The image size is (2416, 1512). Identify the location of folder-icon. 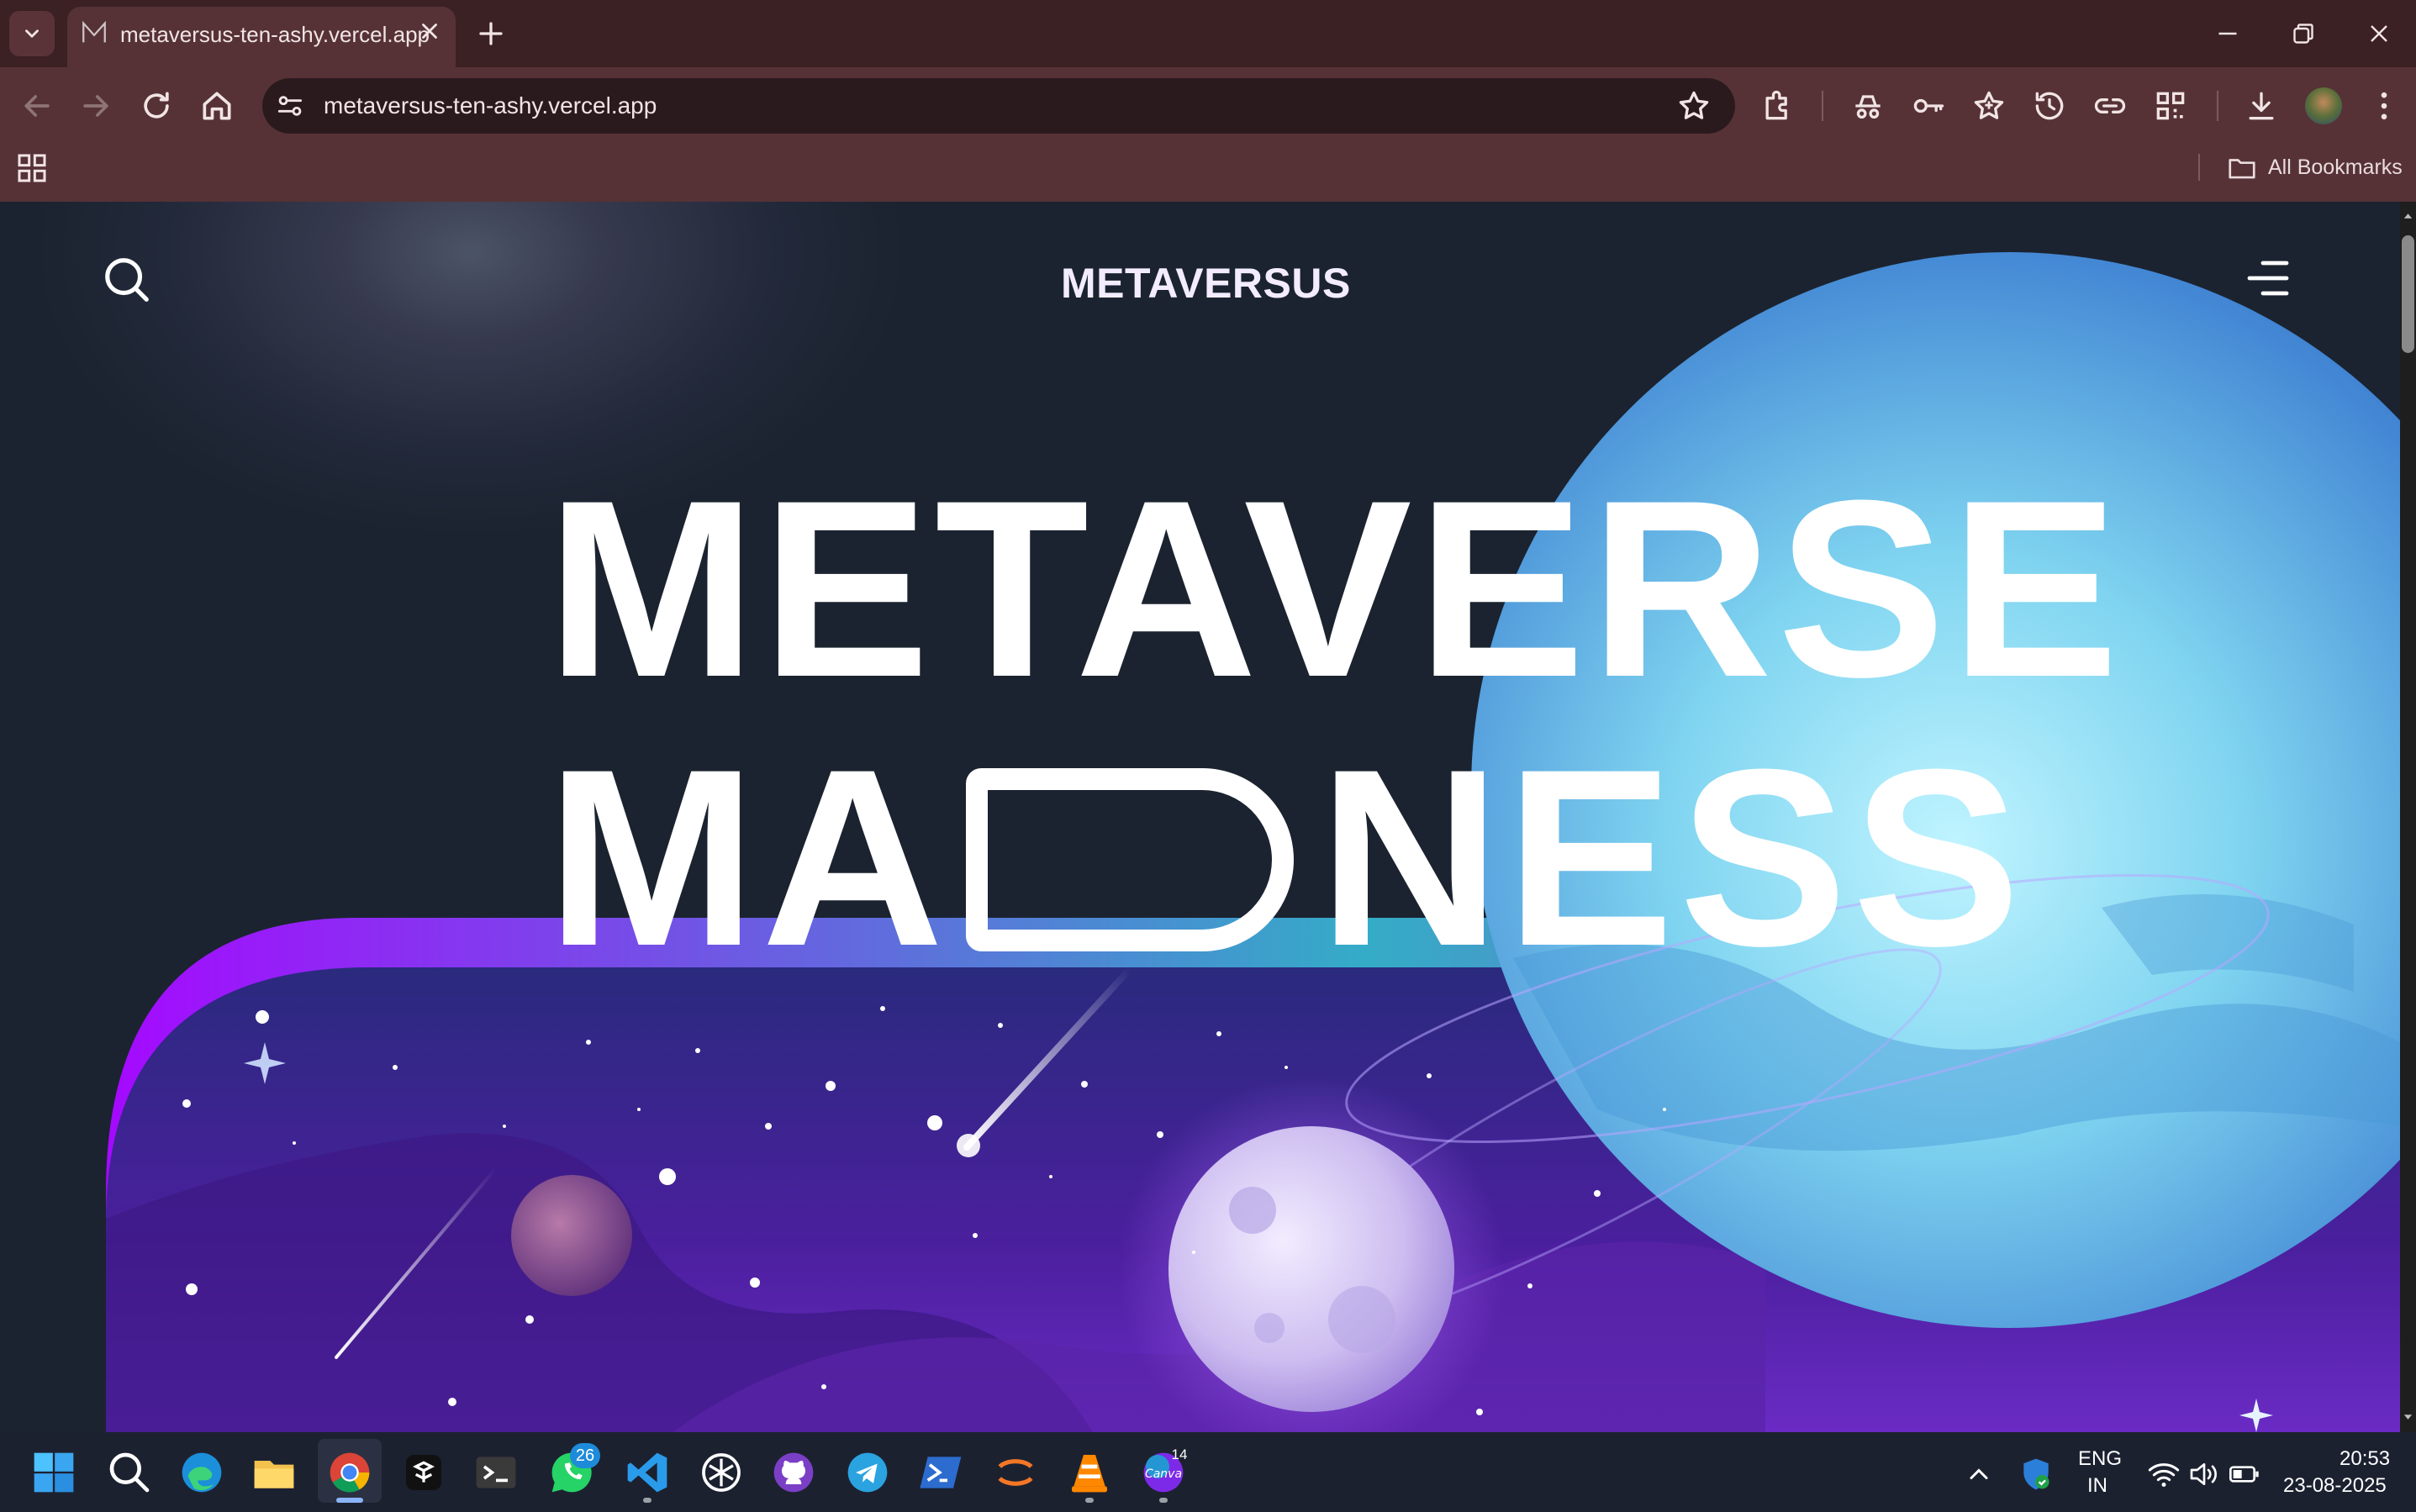
(2242, 169).